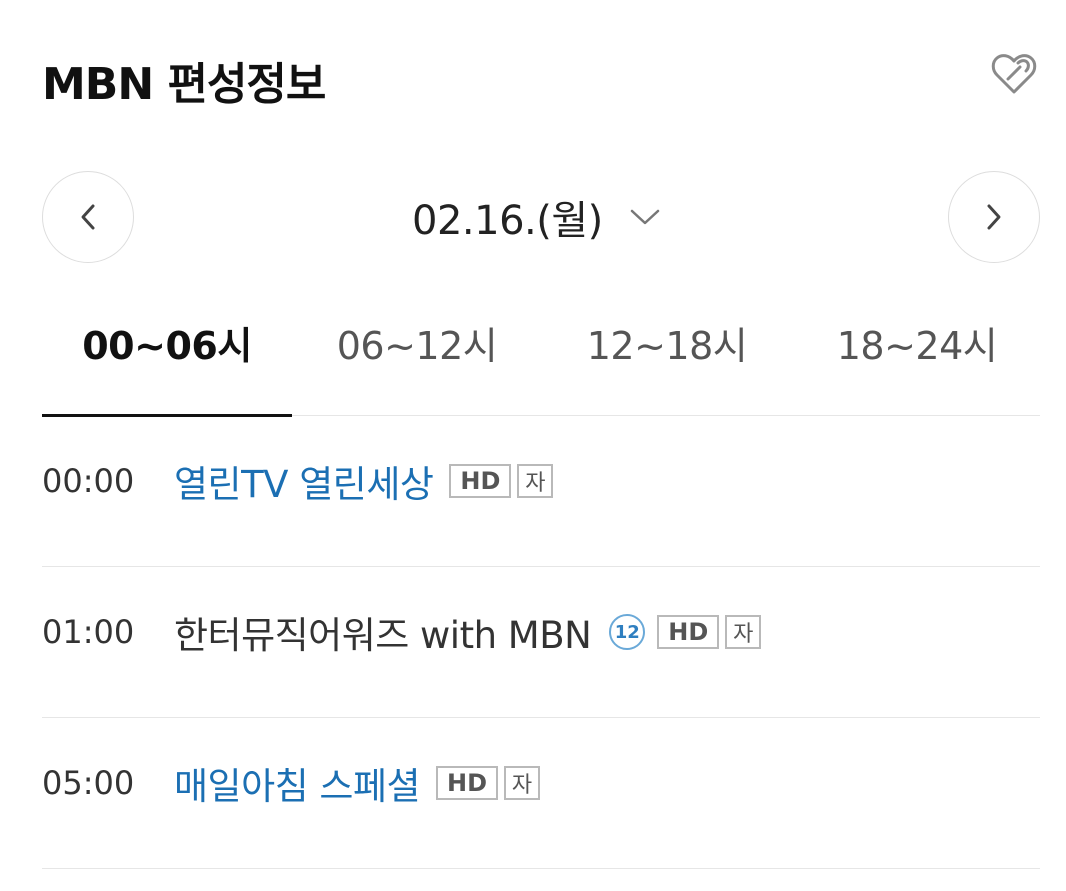 Image resolution: width=1066 pixels, height=891 pixels. Describe the element at coordinates (184, 84) in the screenshot. I see `page-title: MBN 편성정보` at that location.